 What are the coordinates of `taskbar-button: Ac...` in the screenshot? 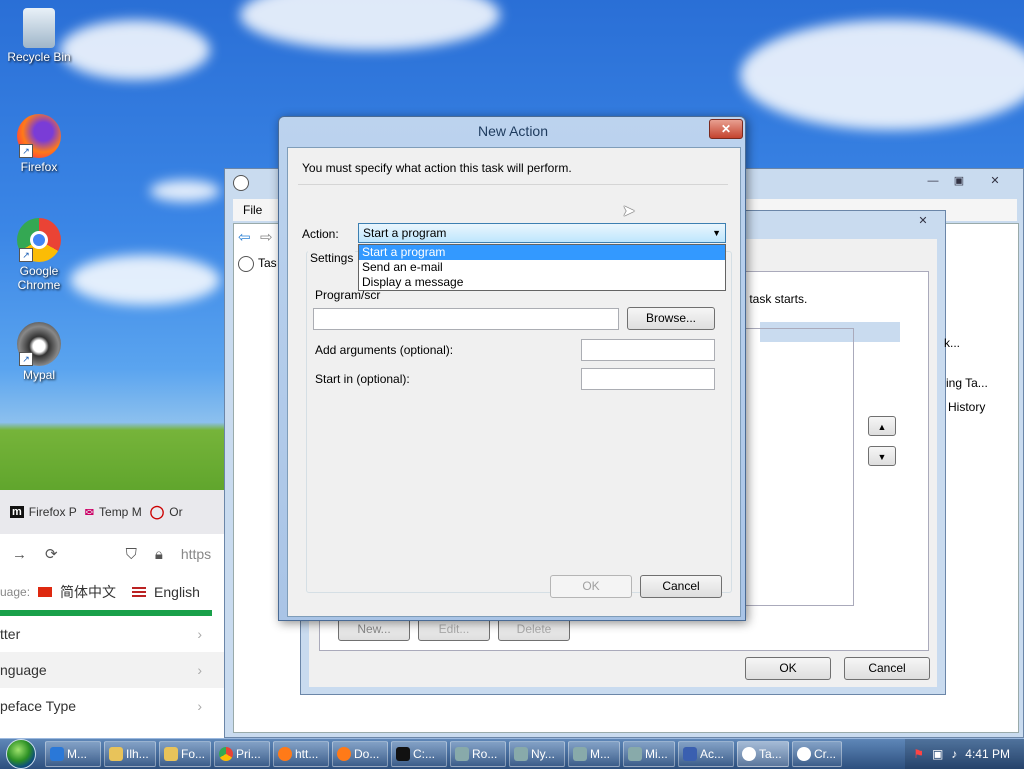 It's located at (706, 754).